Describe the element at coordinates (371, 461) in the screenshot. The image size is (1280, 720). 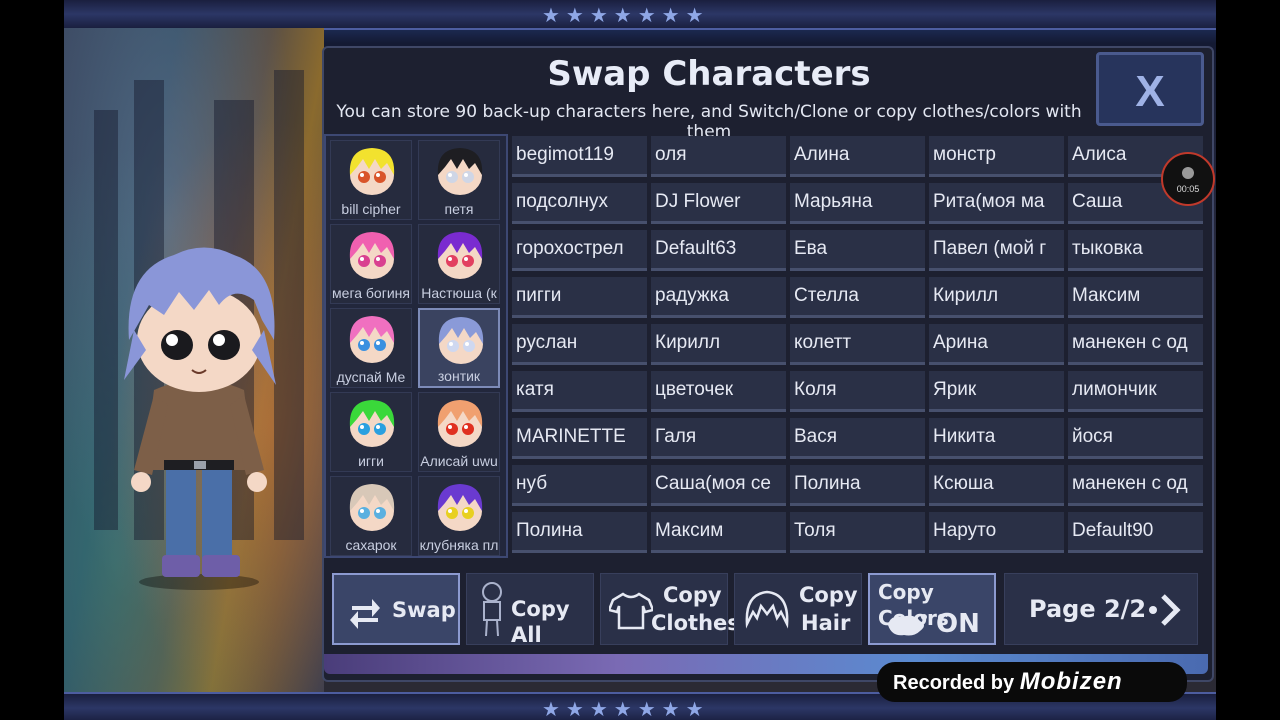
I see `character-slot-name: игги` at that location.